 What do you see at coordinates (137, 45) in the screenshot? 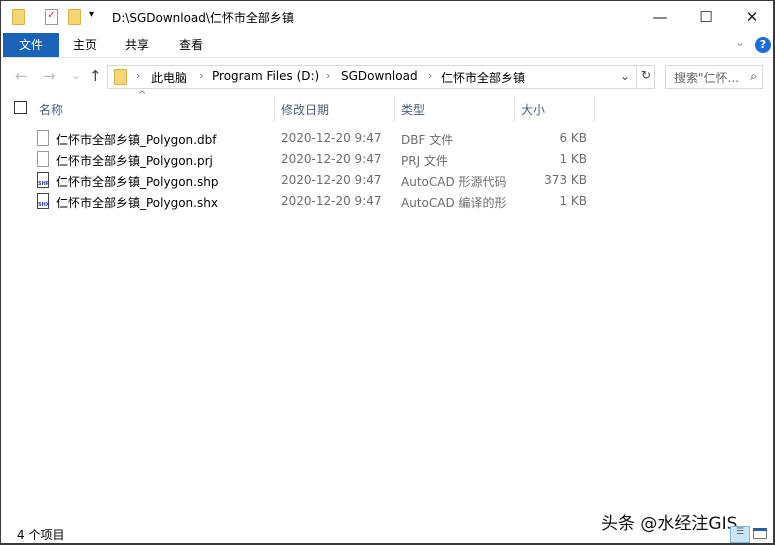
I see `tab-share: 共享` at bounding box center [137, 45].